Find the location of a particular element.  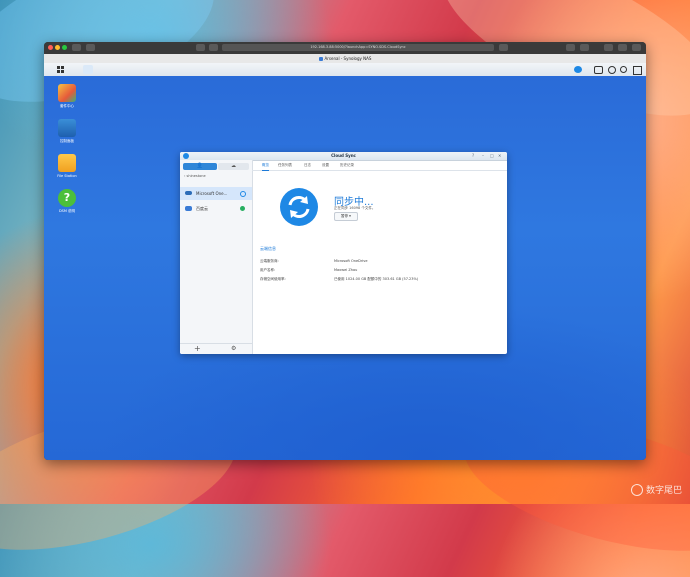

cloud-sync-taskbar-icon is located at coordinates (88, 69).